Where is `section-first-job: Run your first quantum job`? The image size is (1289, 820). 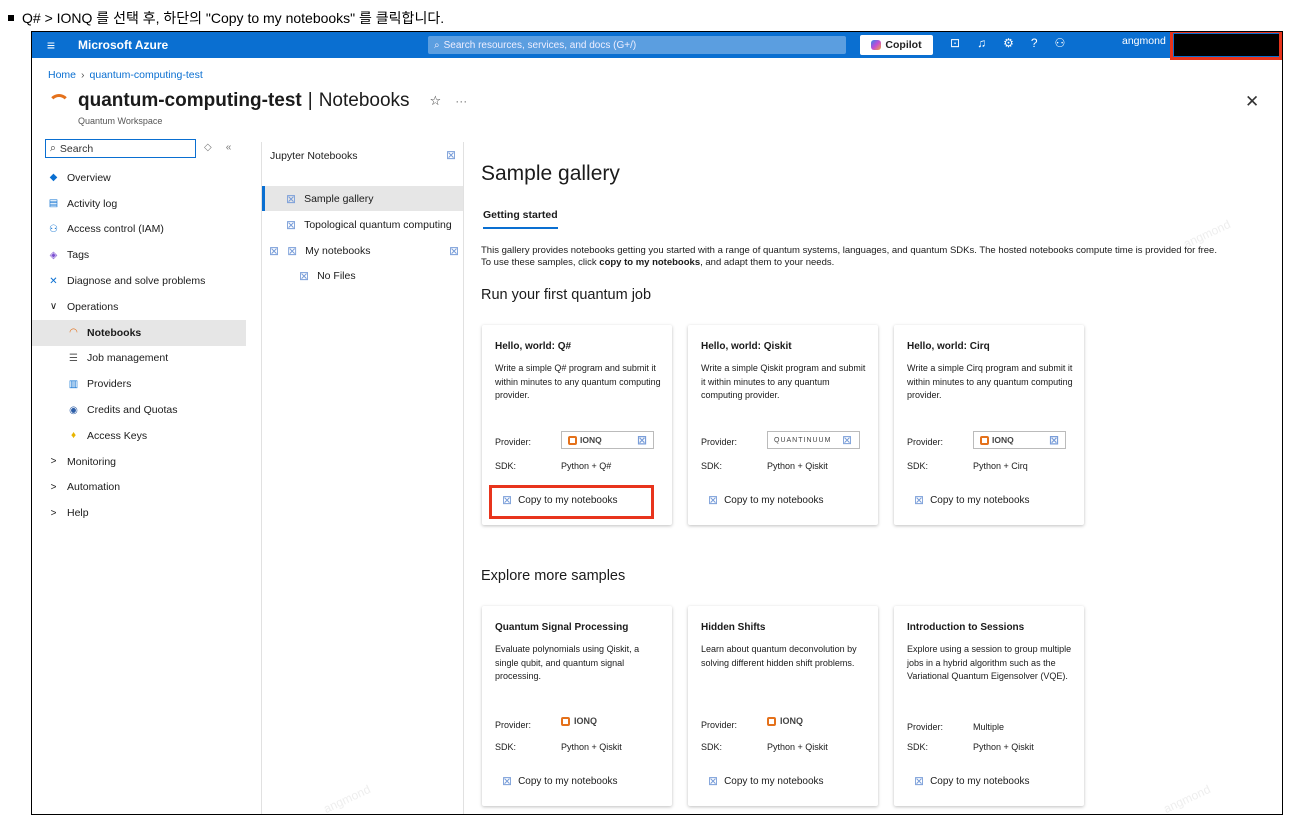 section-first-job: Run your first quantum job is located at coordinates (566, 295).